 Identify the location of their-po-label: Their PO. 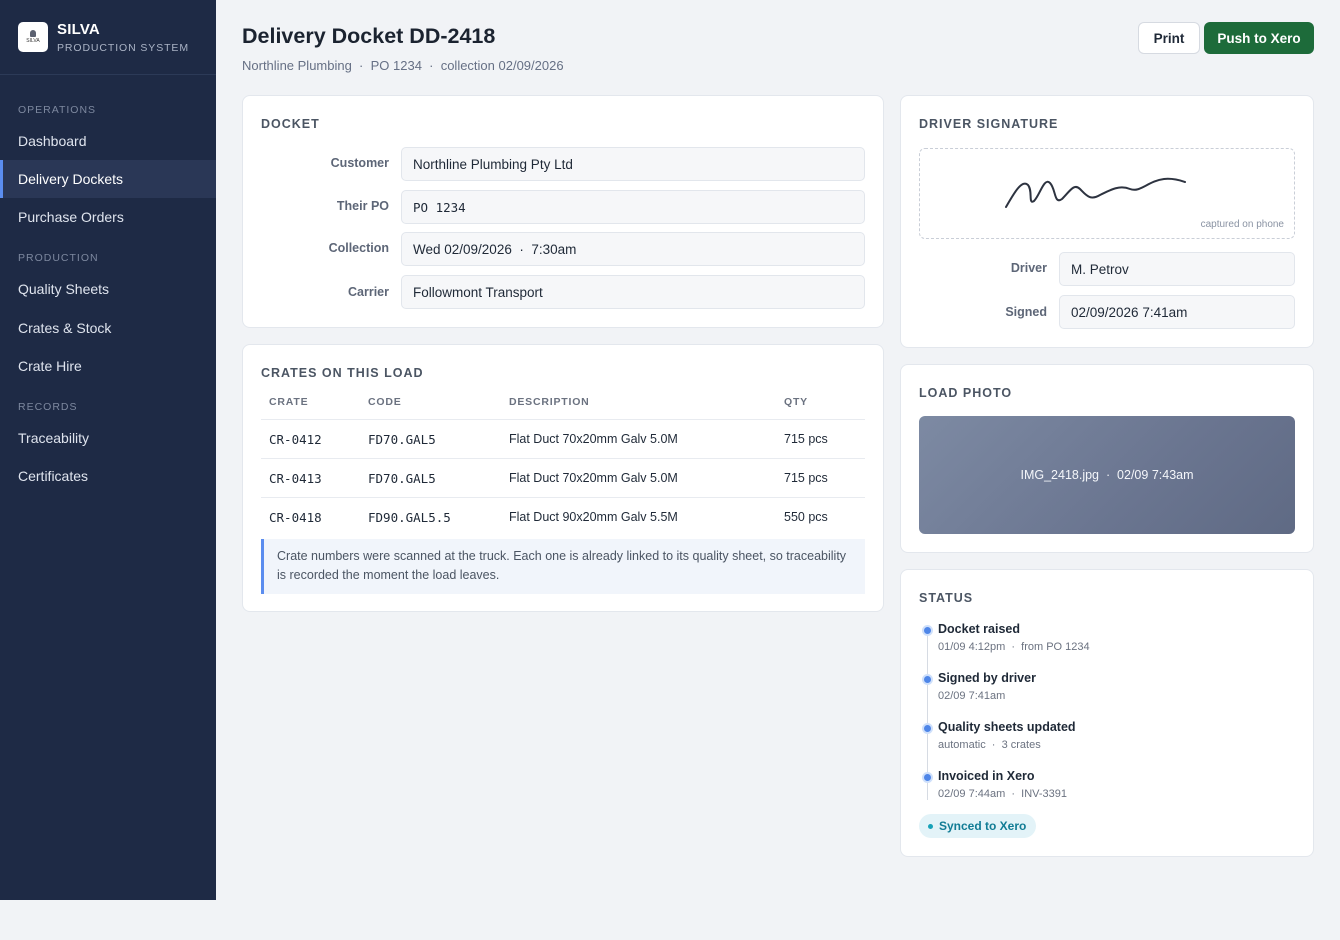
(362, 206).